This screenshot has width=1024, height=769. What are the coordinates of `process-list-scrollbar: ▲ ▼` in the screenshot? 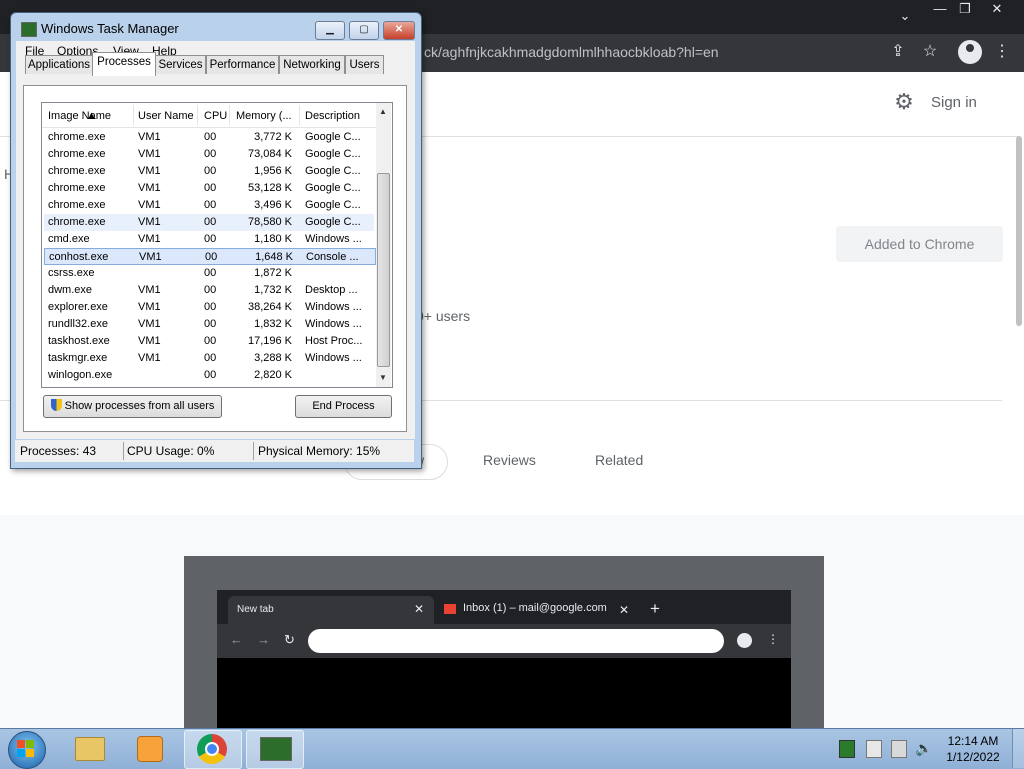 It's located at (383, 245).